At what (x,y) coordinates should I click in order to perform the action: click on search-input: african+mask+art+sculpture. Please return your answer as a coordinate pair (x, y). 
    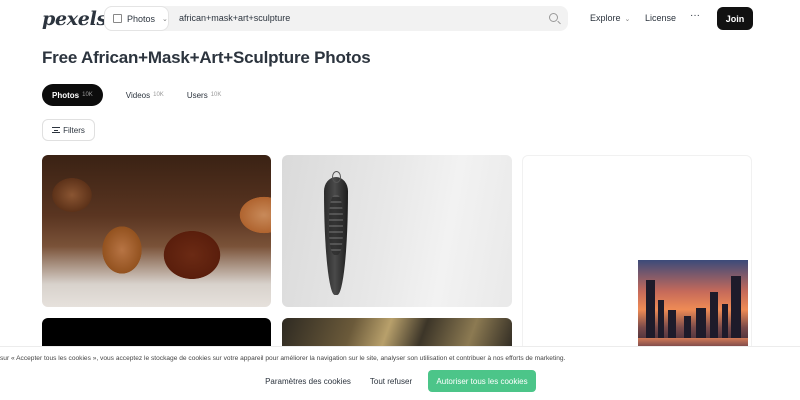
    Looking at the image, I should click on (234, 18).